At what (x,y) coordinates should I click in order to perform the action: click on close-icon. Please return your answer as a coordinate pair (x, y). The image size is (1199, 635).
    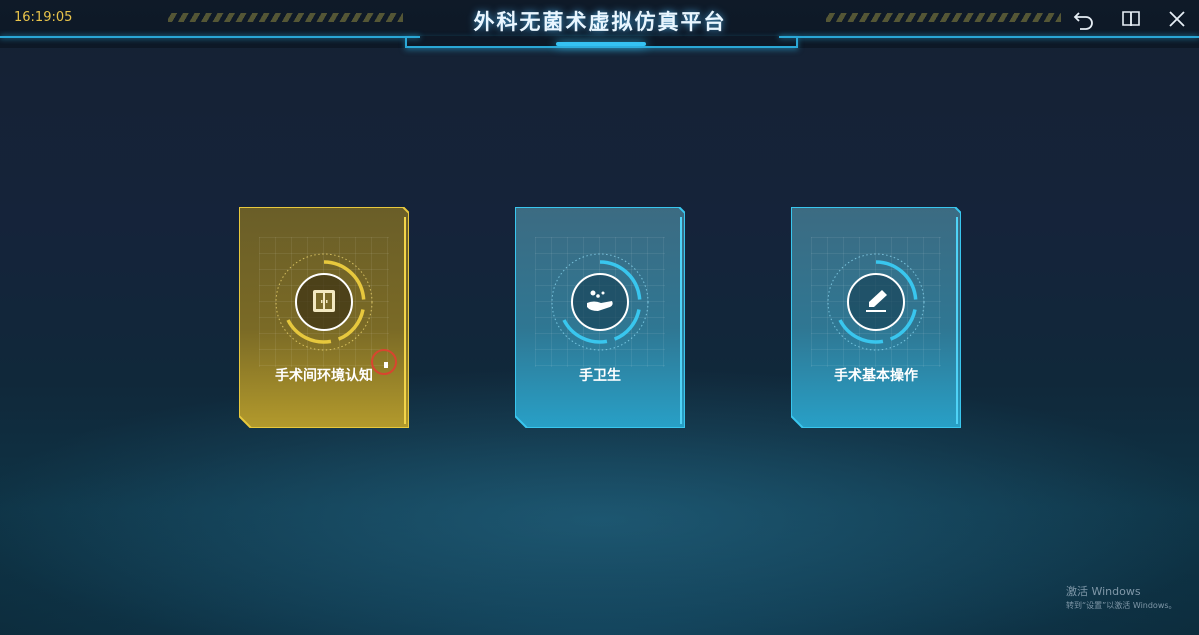
    Looking at the image, I should click on (1177, 19).